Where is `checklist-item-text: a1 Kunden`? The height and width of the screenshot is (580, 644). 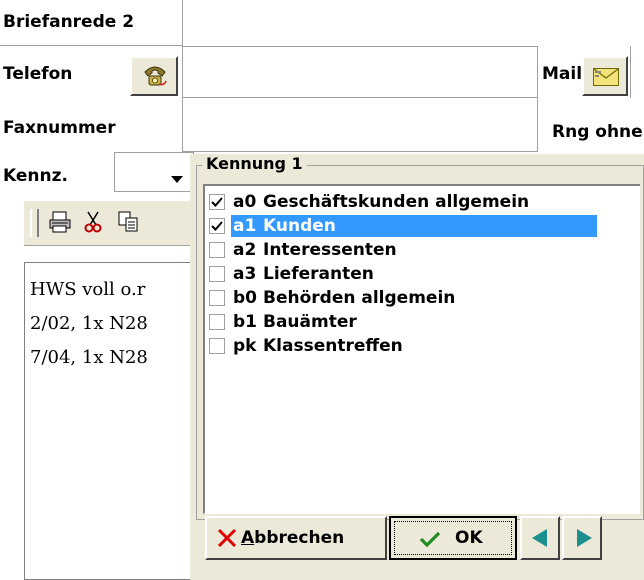
checklist-item-text: a1 Kunden is located at coordinates (414, 226).